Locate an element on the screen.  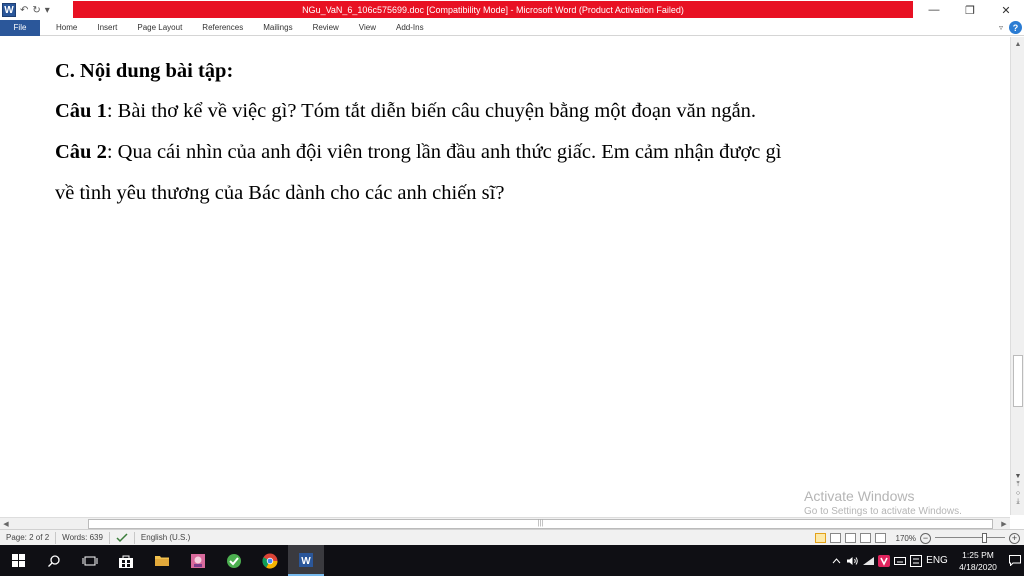
restore-button: ❐ is located at coordinates (970, 10).